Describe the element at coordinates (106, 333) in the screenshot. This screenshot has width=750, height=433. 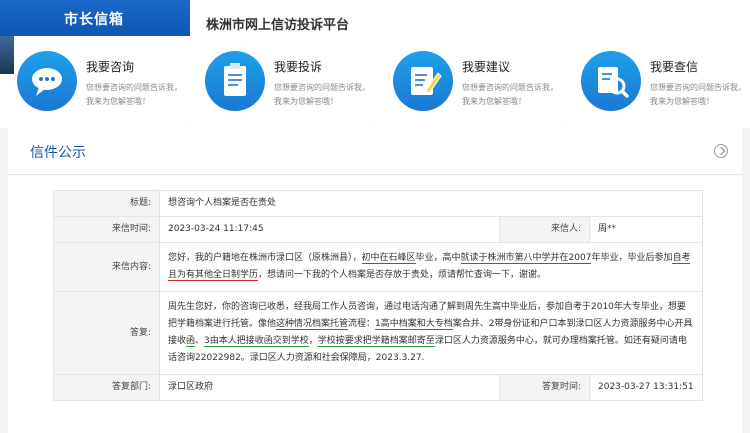
I see `reply-label: 答复:` at that location.